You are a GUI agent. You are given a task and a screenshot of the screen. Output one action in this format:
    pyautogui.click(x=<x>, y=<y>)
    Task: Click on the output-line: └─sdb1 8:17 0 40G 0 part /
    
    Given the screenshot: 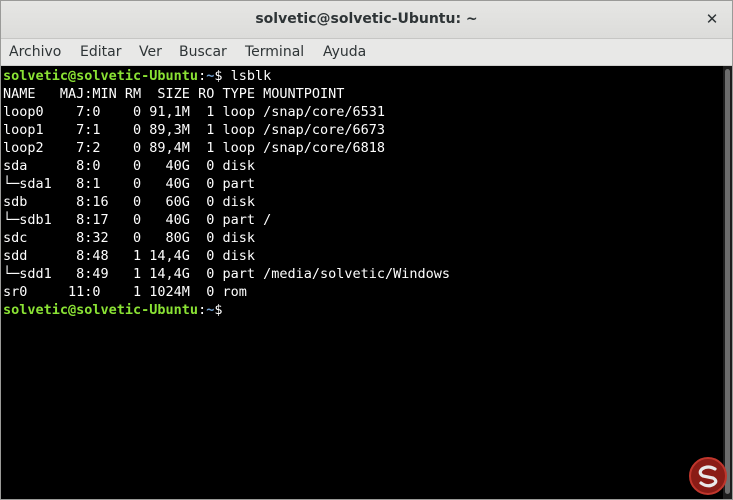 What is the action you would take?
    pyautogui.click(x=137, y=220)
    